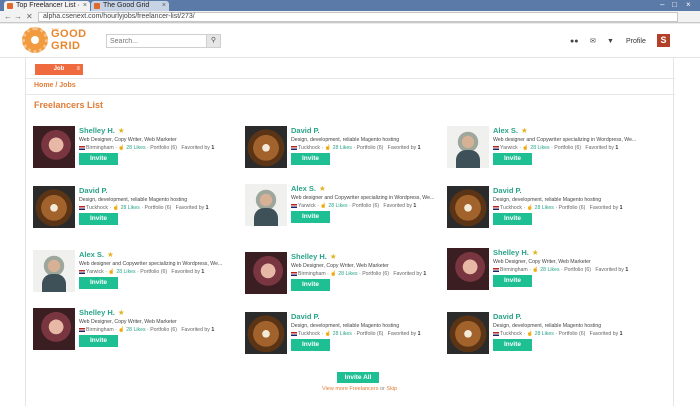 Image resolution: width=700 pixels, height=406 pixels. I want to click on users-icon: ●●, so click(574, 41).